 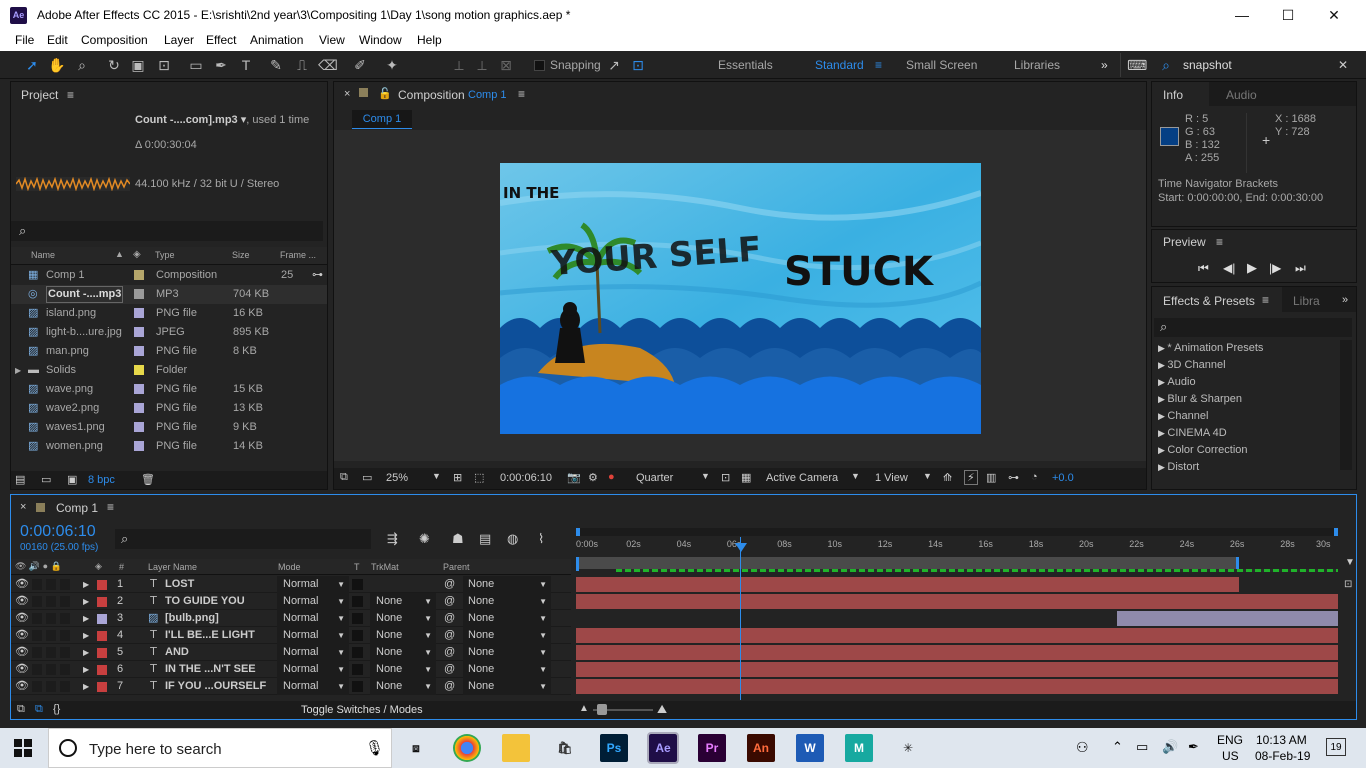 What do you see at coordinates (614, 65) in the screenshot?
I see `snapping-edge-icon: ↗` at bounding box center [614, 65].